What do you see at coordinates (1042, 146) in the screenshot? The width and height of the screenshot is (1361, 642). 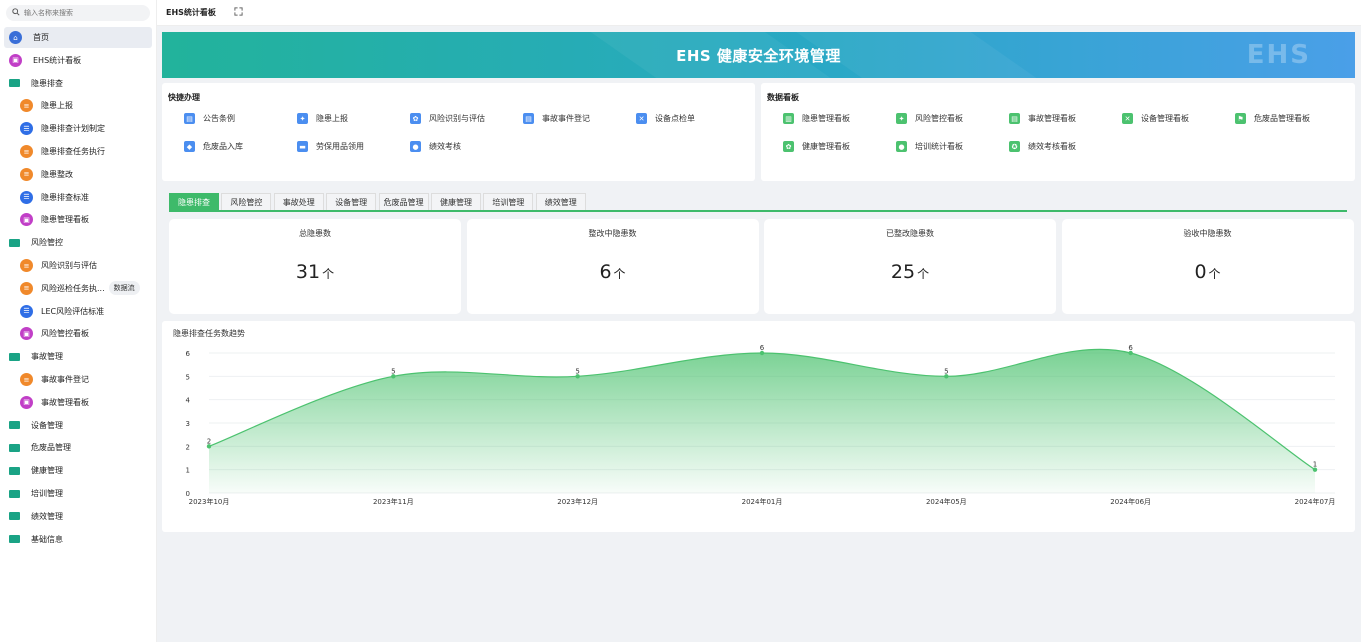 I see `board-link: ✪ 绩效考核看板` at bounding box center [1042, 146].